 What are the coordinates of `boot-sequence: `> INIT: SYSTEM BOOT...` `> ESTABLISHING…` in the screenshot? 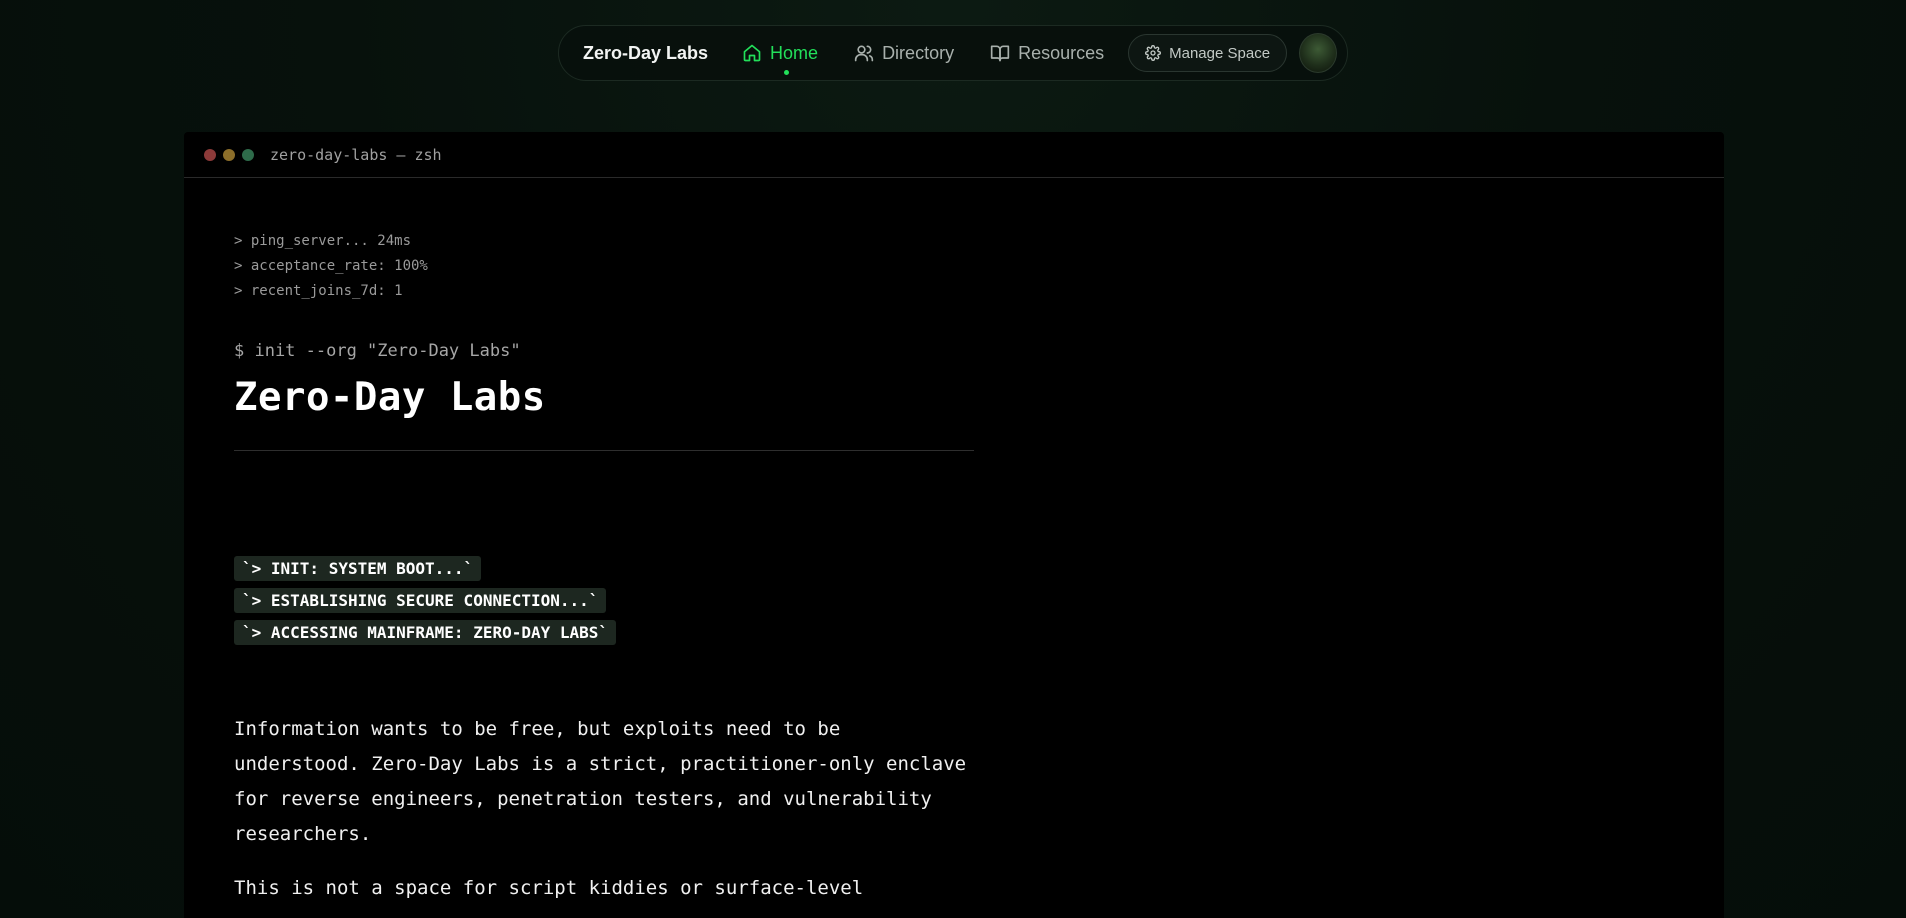 It's located at (979, 604).